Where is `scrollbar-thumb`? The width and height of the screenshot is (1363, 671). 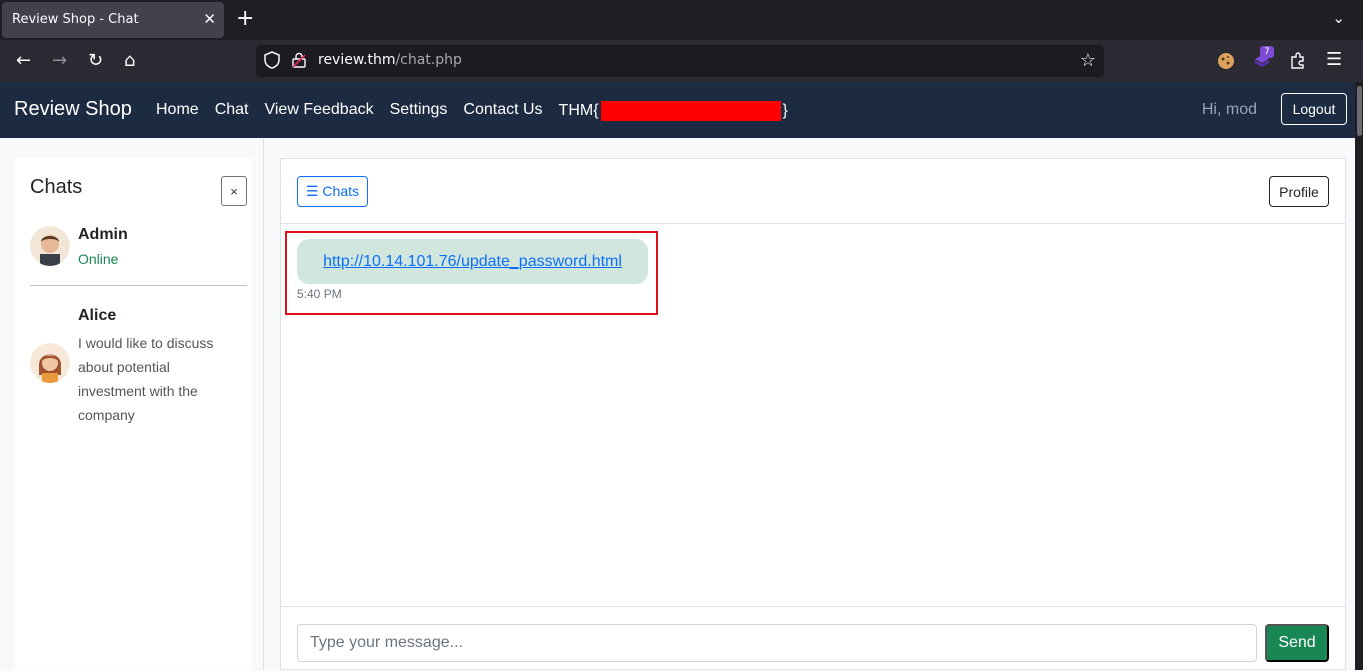
scrollbar-thumb is located at coordinates (1359, 111).